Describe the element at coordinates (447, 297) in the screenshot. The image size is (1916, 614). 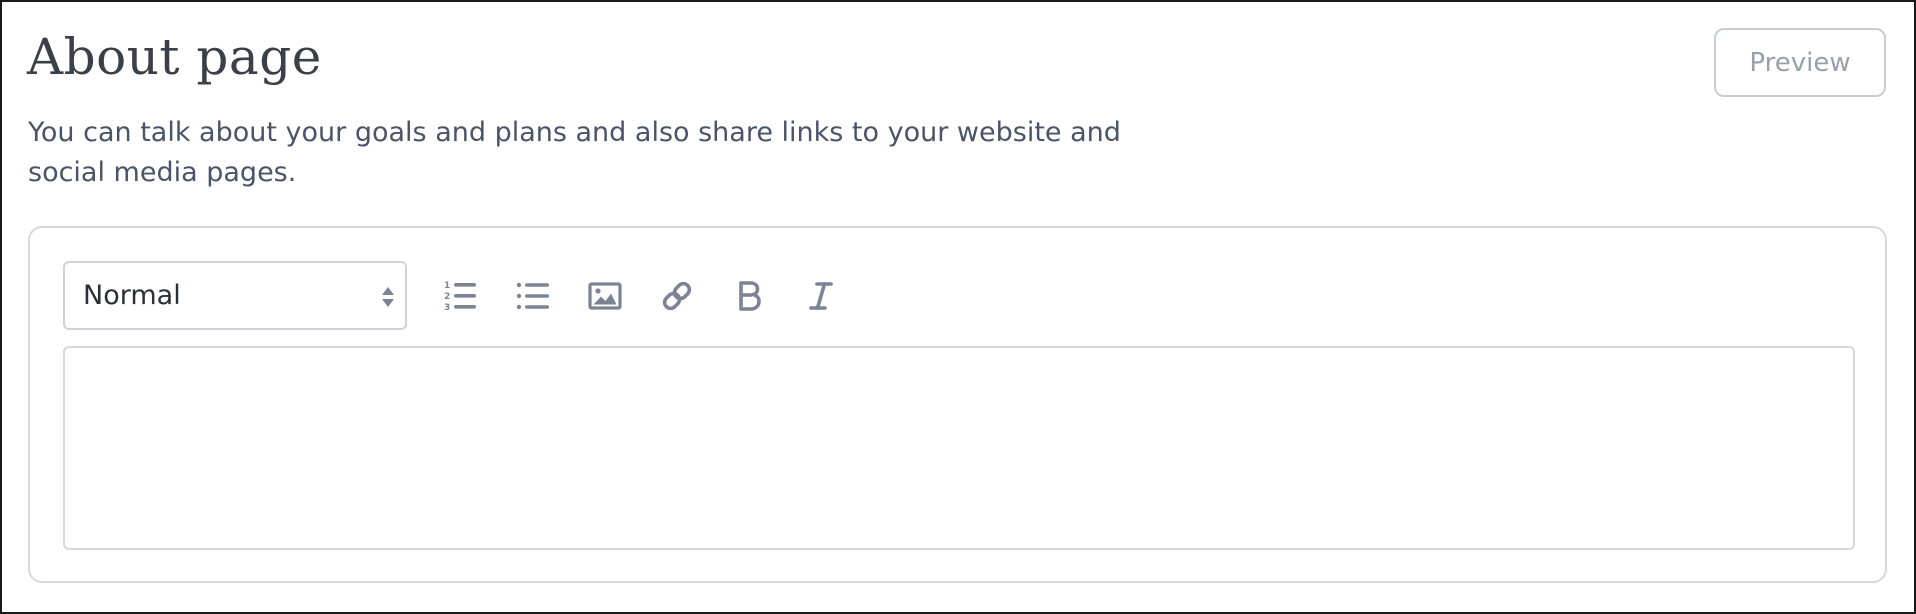
I see `svg-text: 2` at that location.